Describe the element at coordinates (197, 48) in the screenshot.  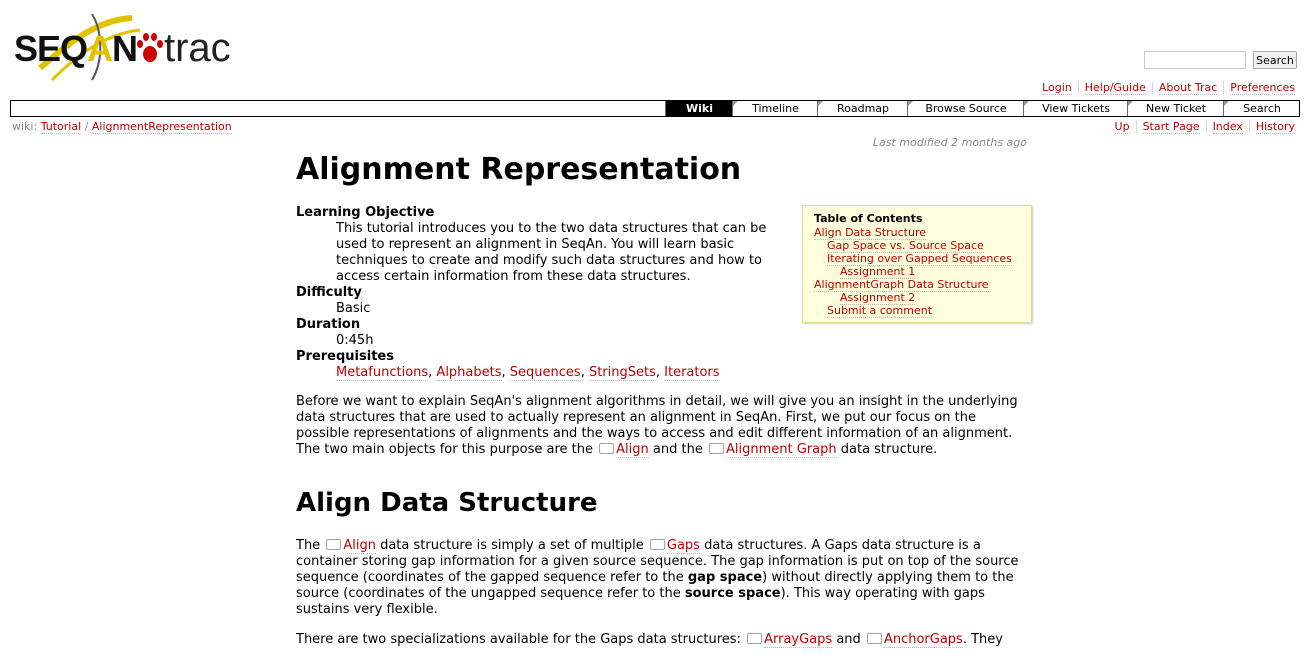
I see `logo-trac-text: trac` at that location.